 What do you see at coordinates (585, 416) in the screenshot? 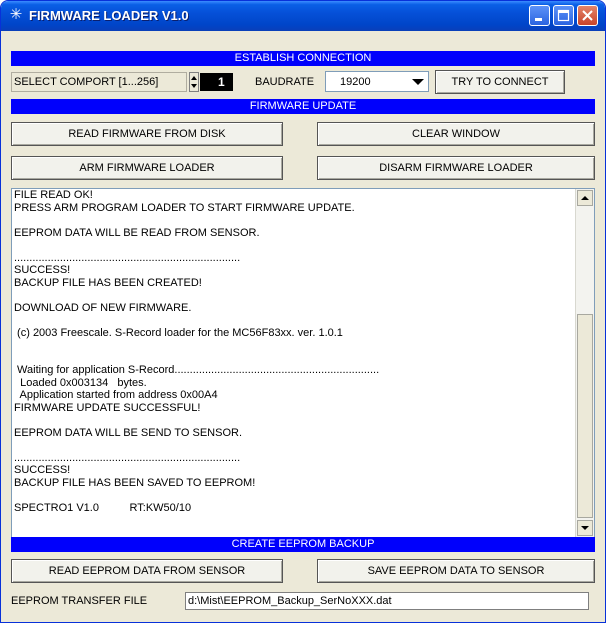
I see `scroll-thumb` at bounding box center [585, 416].